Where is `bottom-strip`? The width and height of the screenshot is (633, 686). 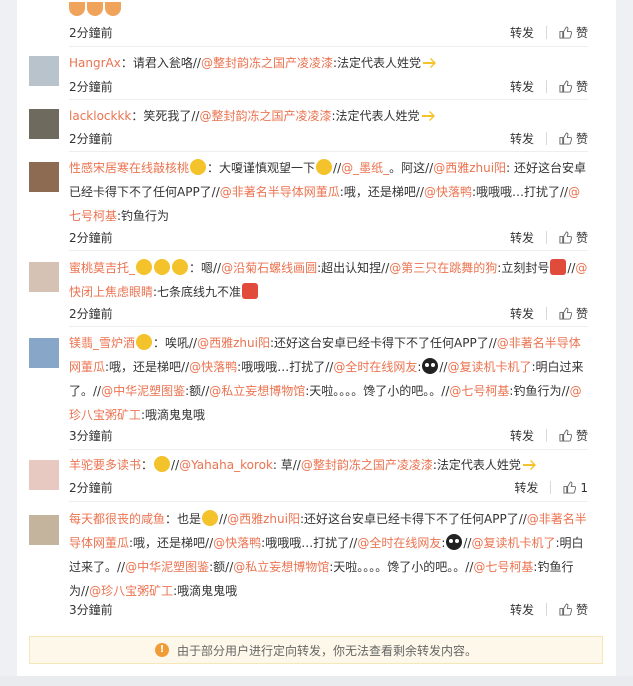 bottom-strip is located at coordinates (316, 681).